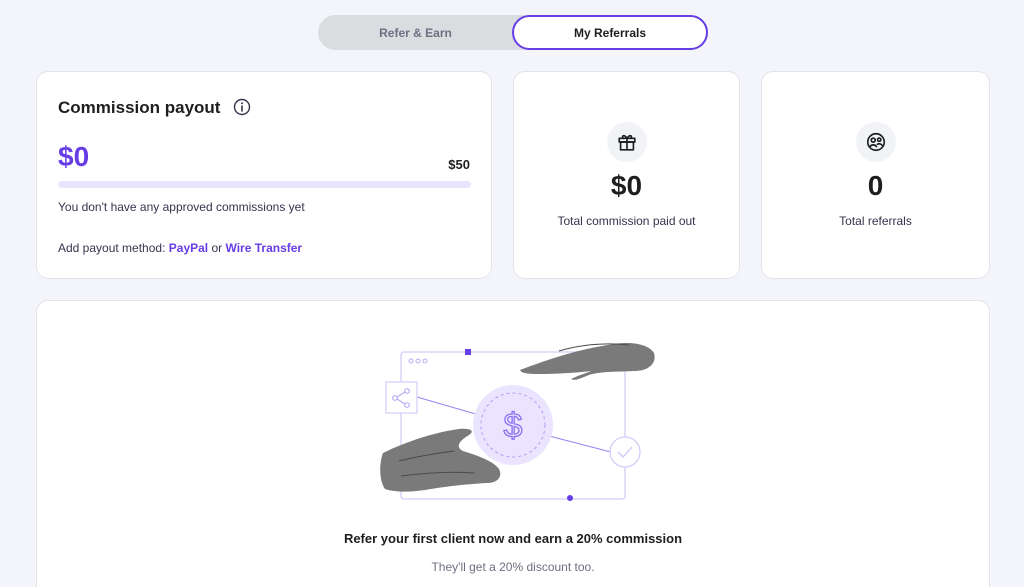 The height and width of the screenshot is (587, 1024). What do you see at coordinates (401, 397) in the screenshot?
I see `share-icon` at bounding box center [401, 397].